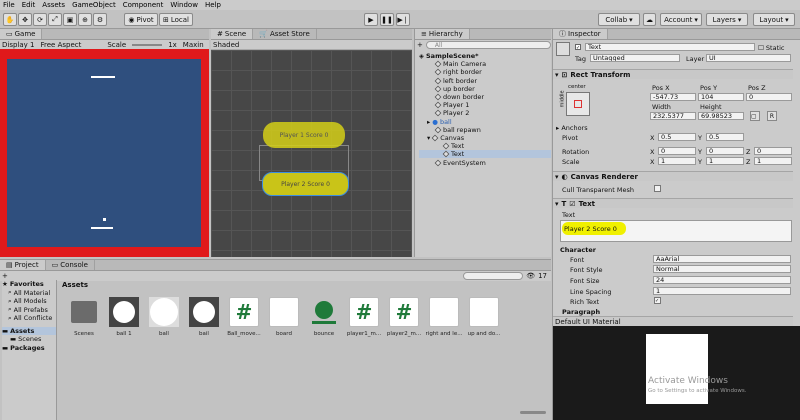 The height and width of the screenshot is (420, 800). I want to click on object-name-field: Text, so click(670, 47).